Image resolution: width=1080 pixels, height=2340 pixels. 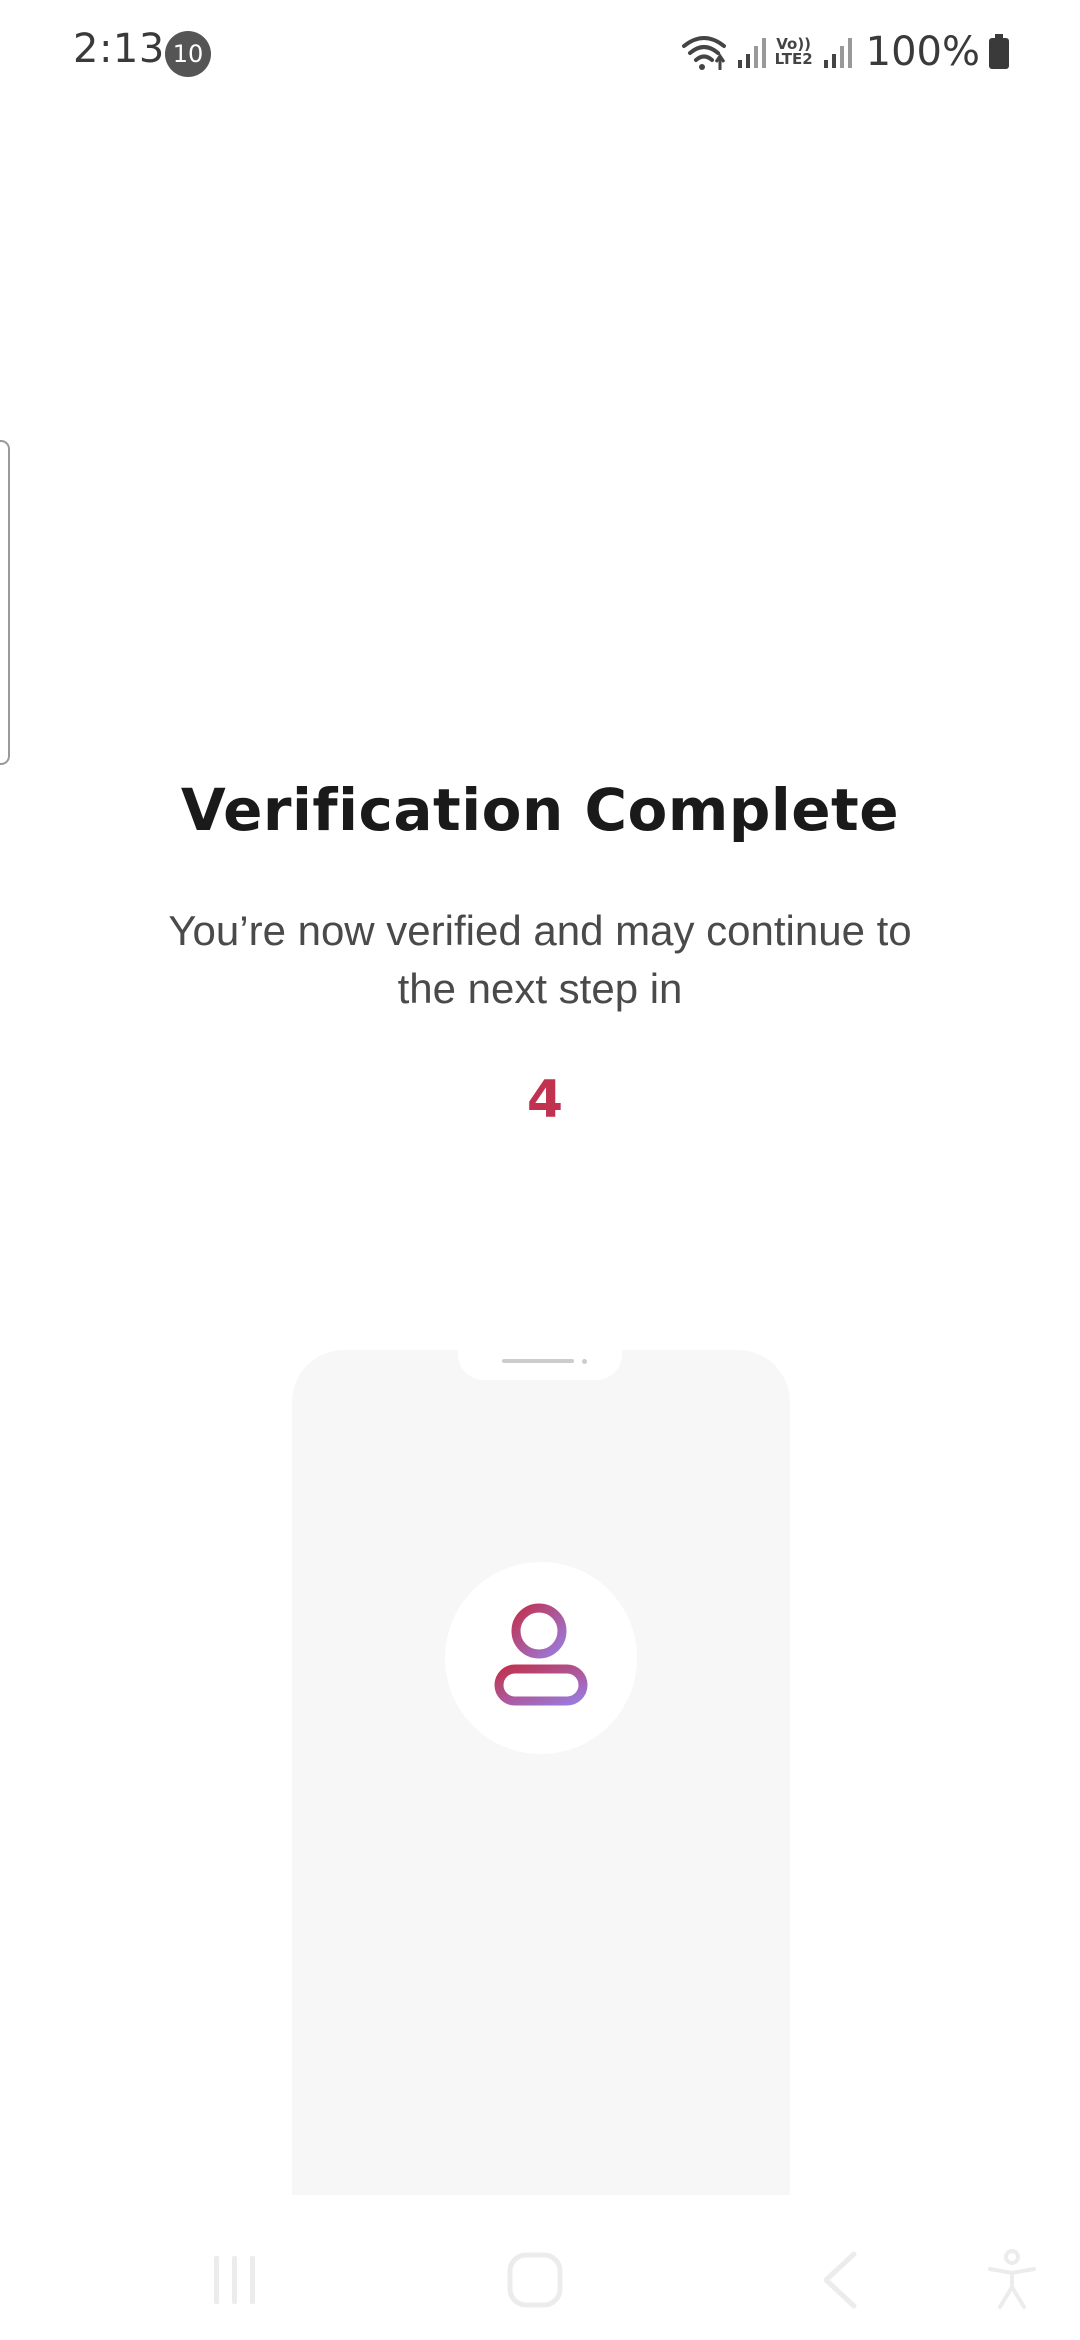 I want to click on avatar, so click(x=541, y=1658).